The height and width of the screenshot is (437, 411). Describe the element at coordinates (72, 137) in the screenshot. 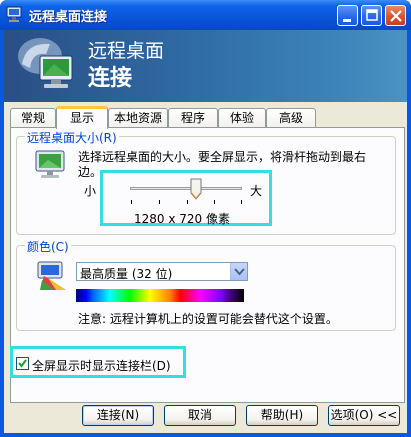

I see `size-group-label: 远程桌面大小(R)` at that location.